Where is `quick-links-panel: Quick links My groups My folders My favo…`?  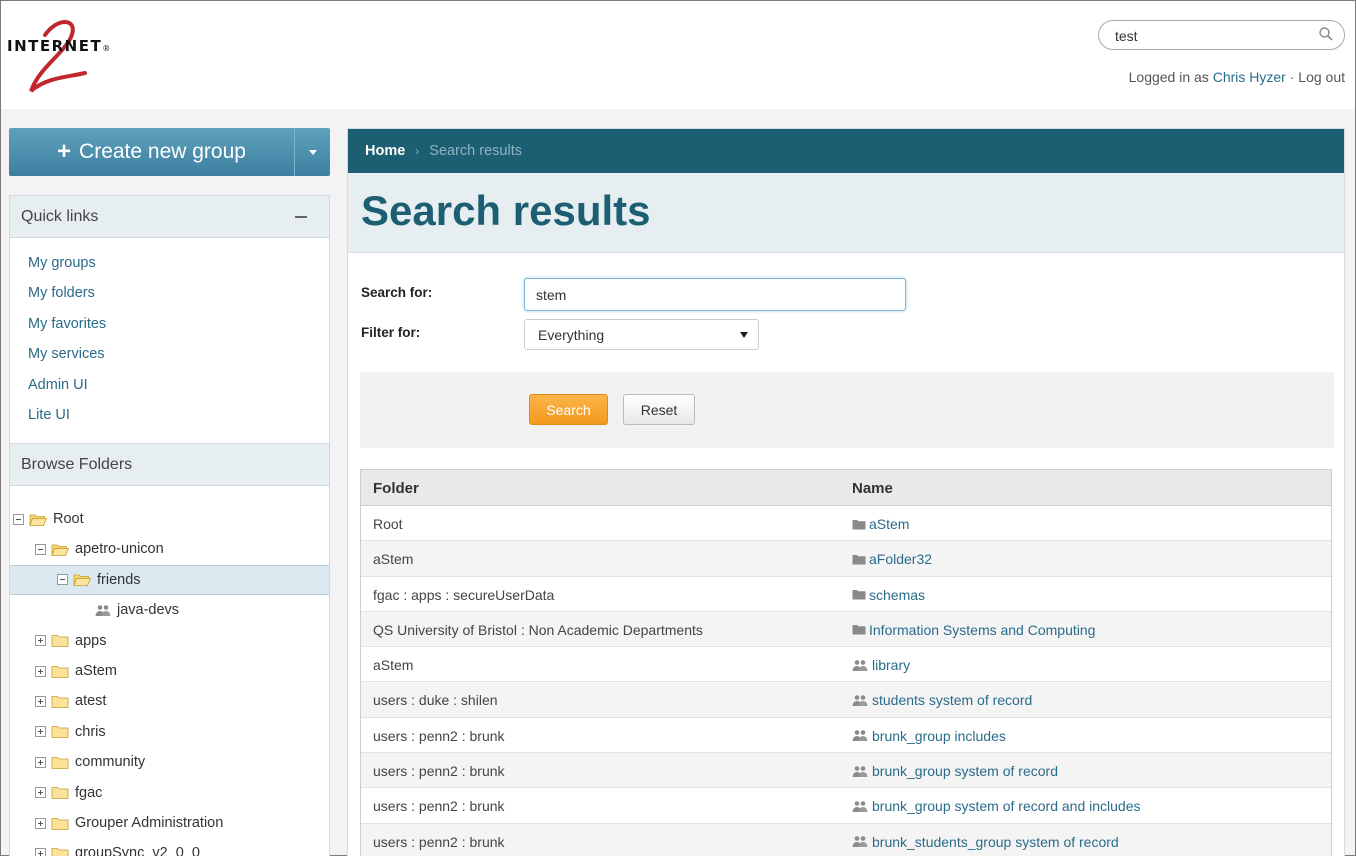
quick-links-panel: Quick links My groups My folders My favo… is located at coordinates (169, 319).